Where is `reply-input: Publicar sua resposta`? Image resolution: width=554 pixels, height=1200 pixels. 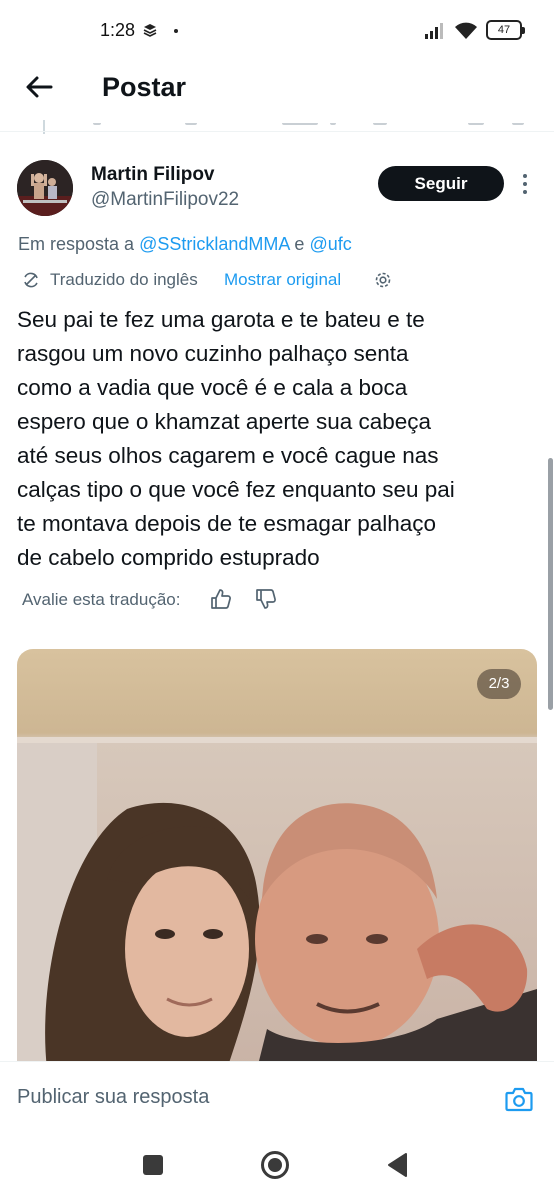 reply-input: Publicar sua resposta is located at coordinates (113, 1097).